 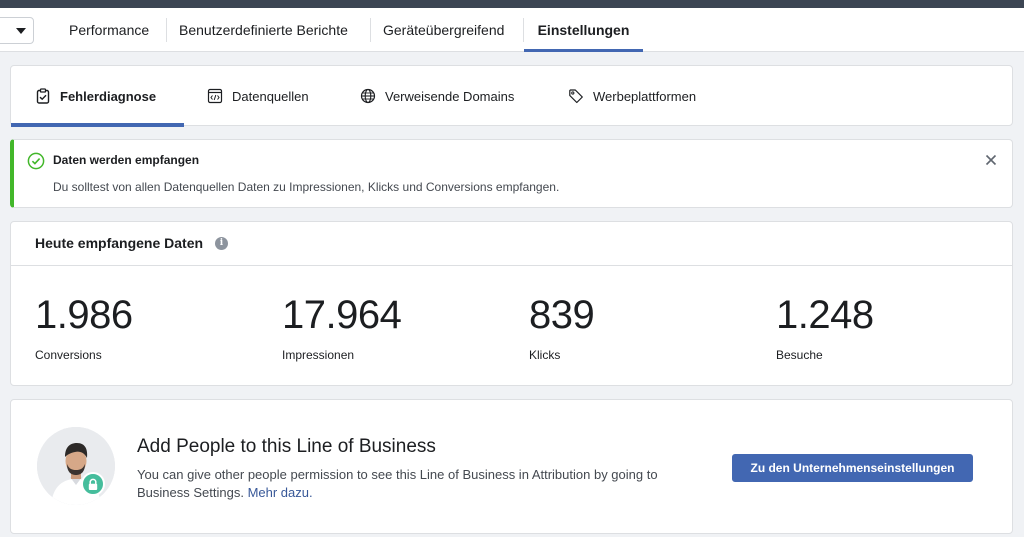 What do you see at coordinates (108, 96) in the screenshot?
I see `subtab-label: Fehlerdiagnose` at bounding box center [108, 96].